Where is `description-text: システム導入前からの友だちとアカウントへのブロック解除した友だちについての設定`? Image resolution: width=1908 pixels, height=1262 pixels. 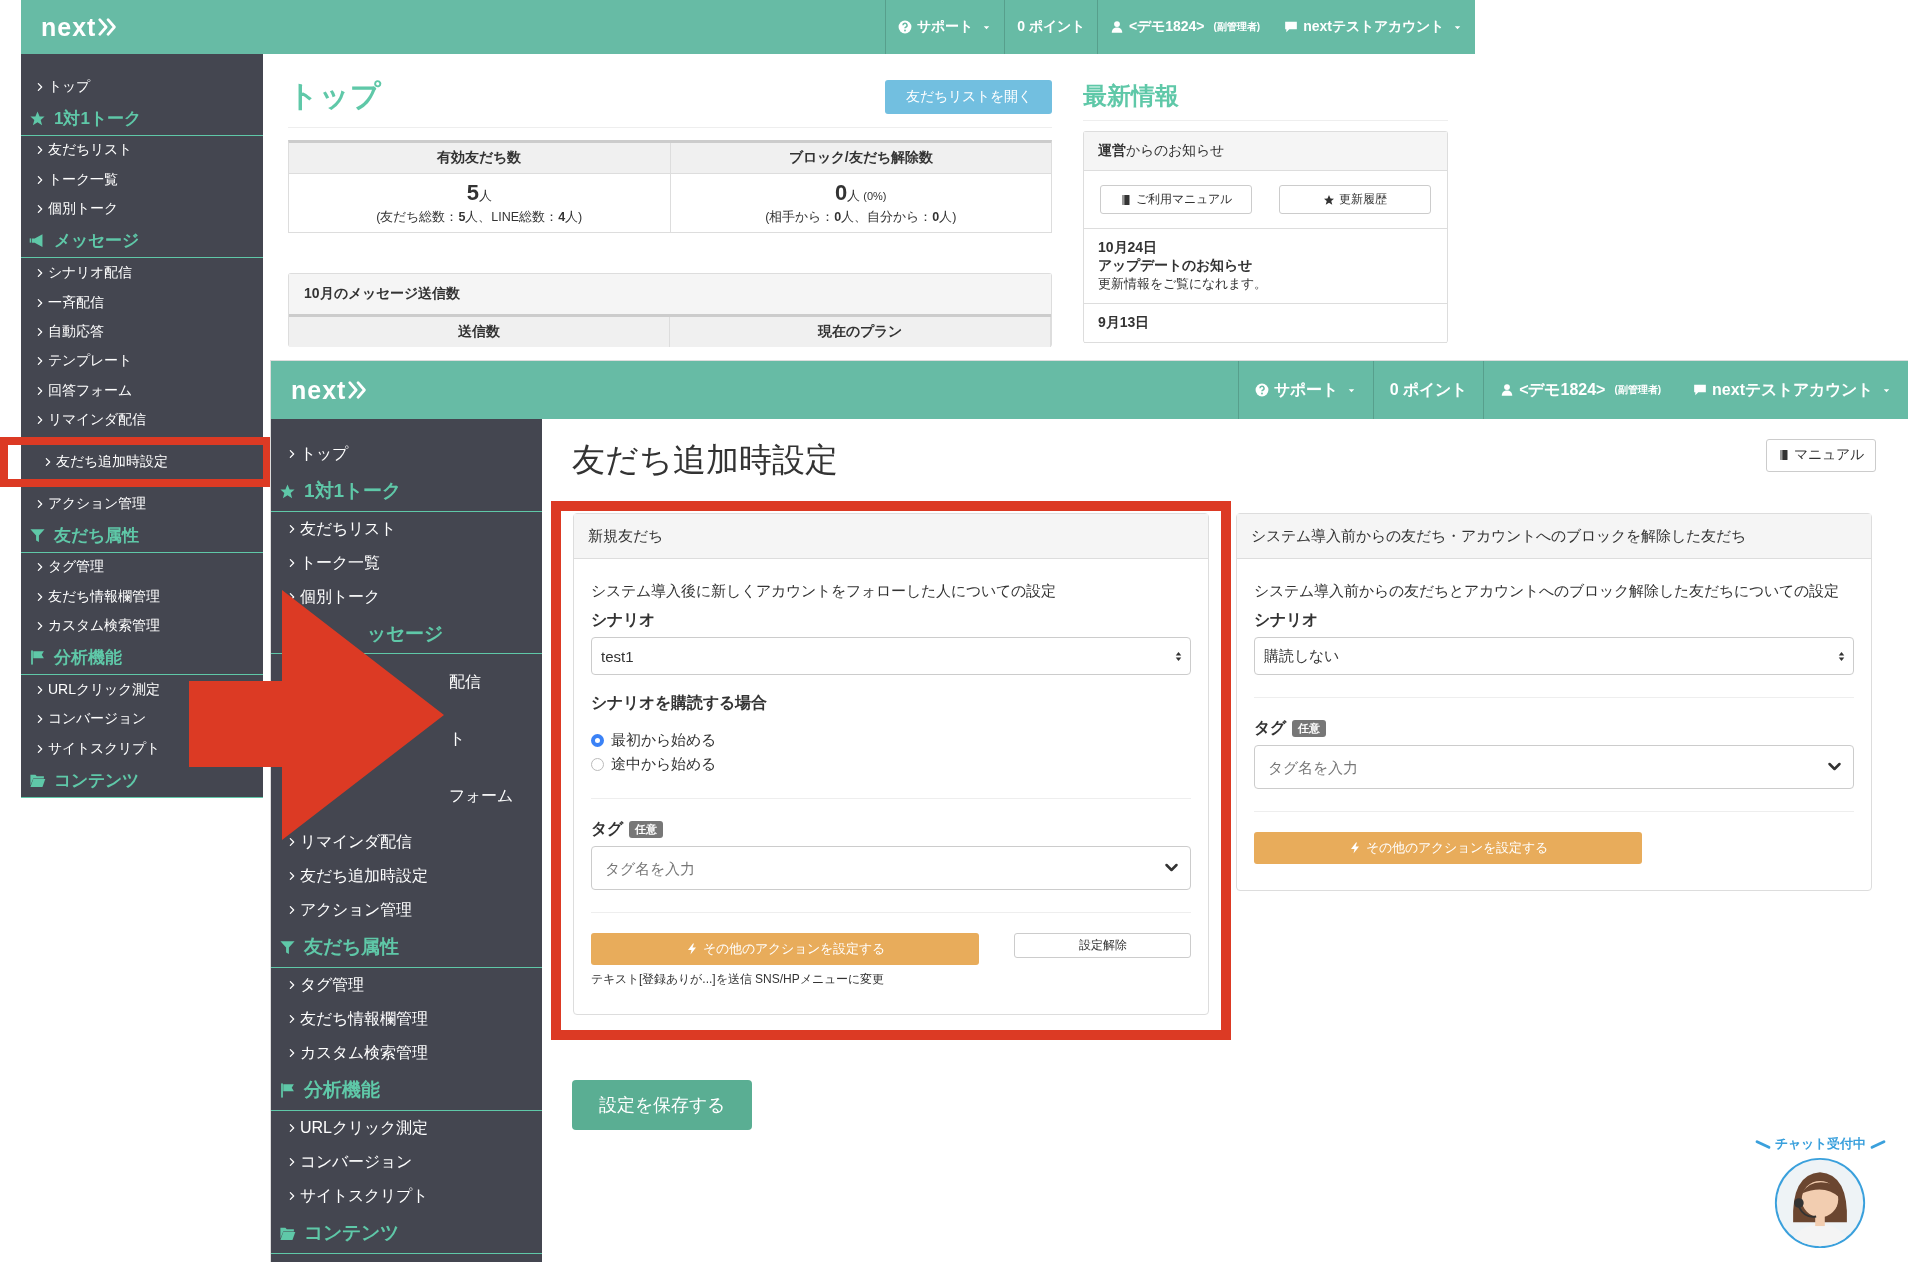 description-text: システム導入前からの友だちとアカウントへのブロック解除した友だちについての設定 is located at coordinates (1547, 591).